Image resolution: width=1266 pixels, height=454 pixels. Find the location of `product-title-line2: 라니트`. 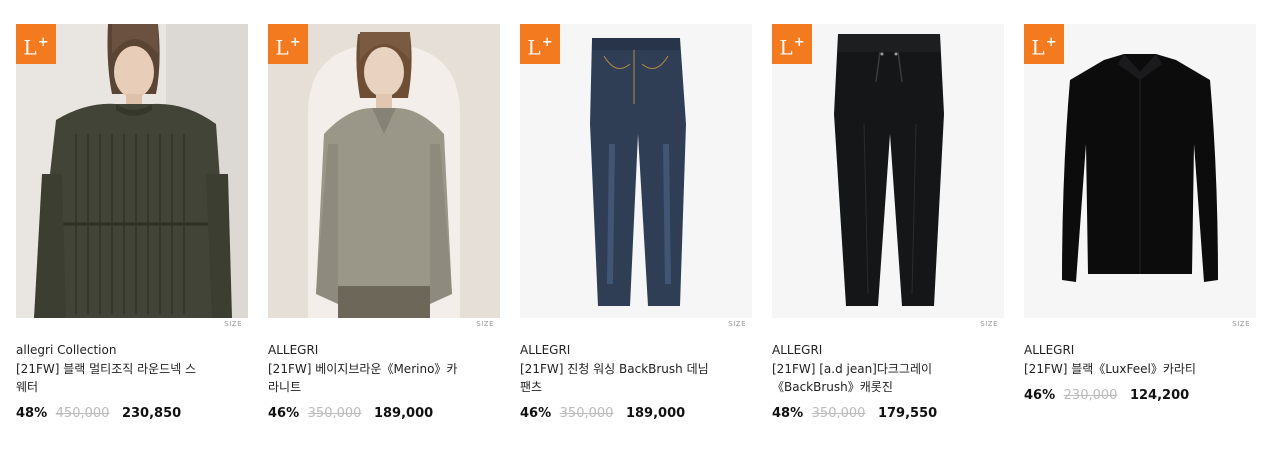

product-title-line2: 라니트 is located at coordinates (285, 387).